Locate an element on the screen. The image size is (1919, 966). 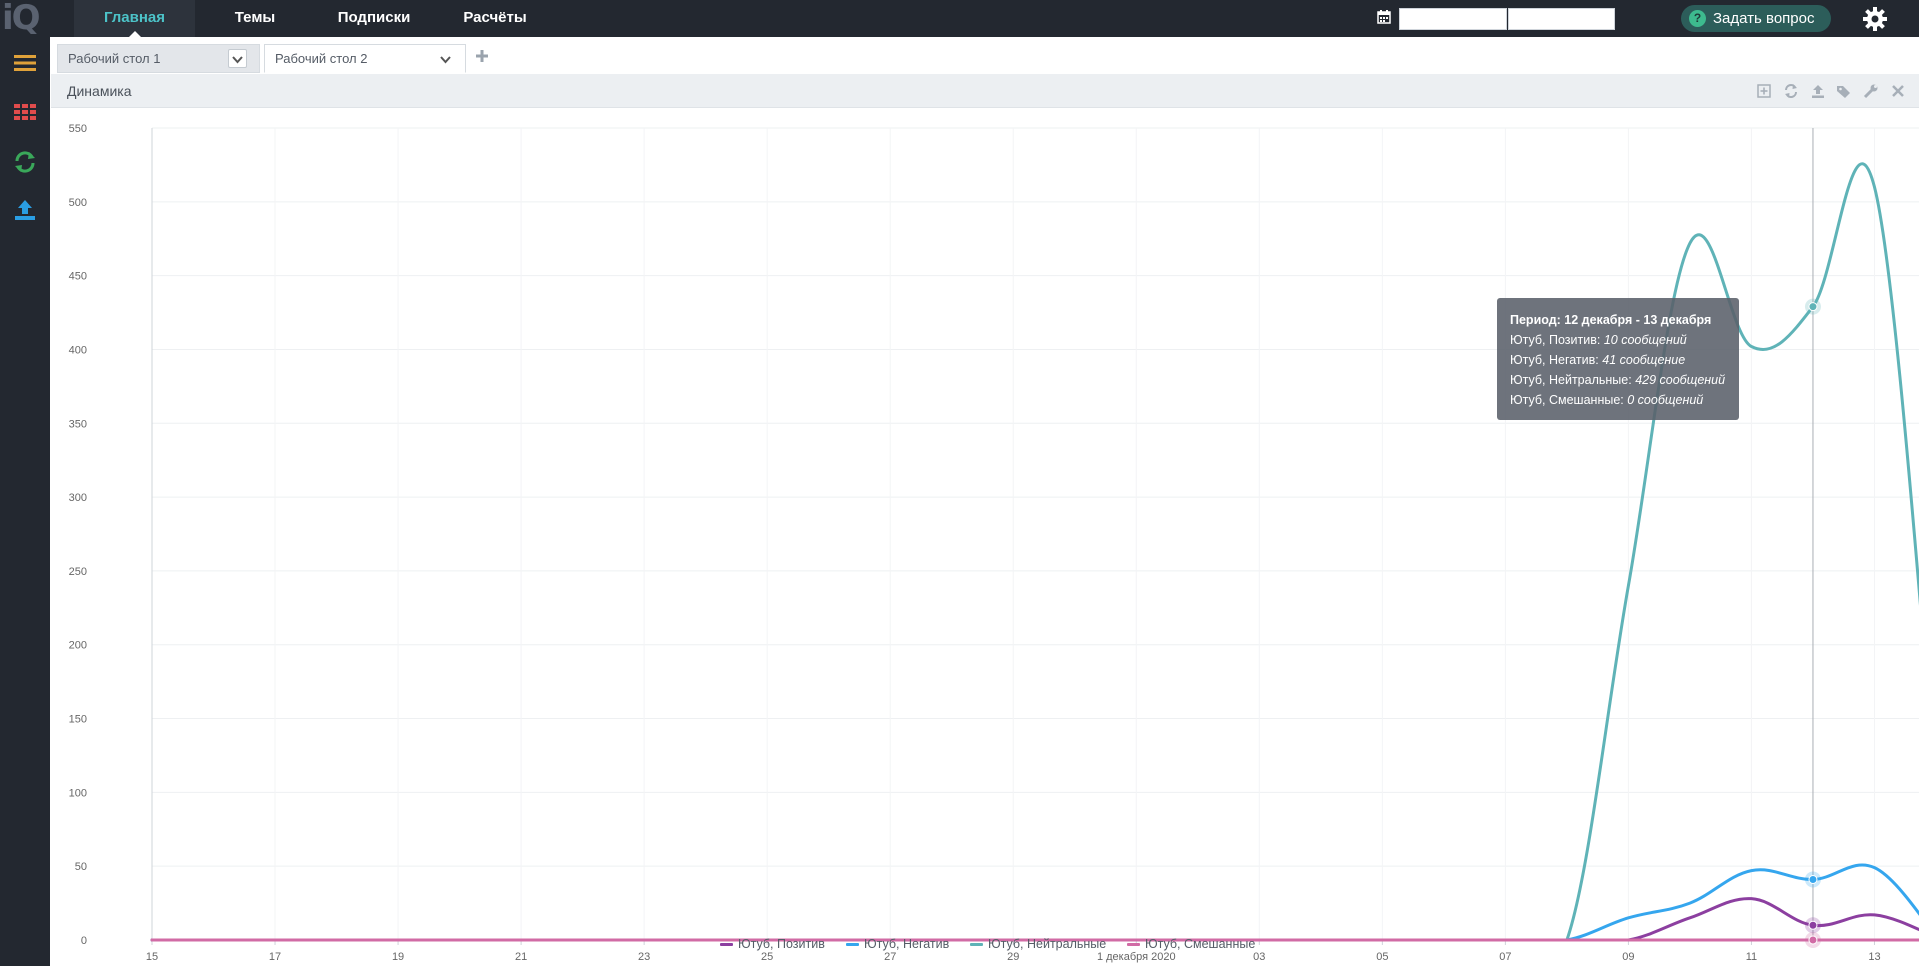
calendar-icon is located at coordinates (1384, 17).